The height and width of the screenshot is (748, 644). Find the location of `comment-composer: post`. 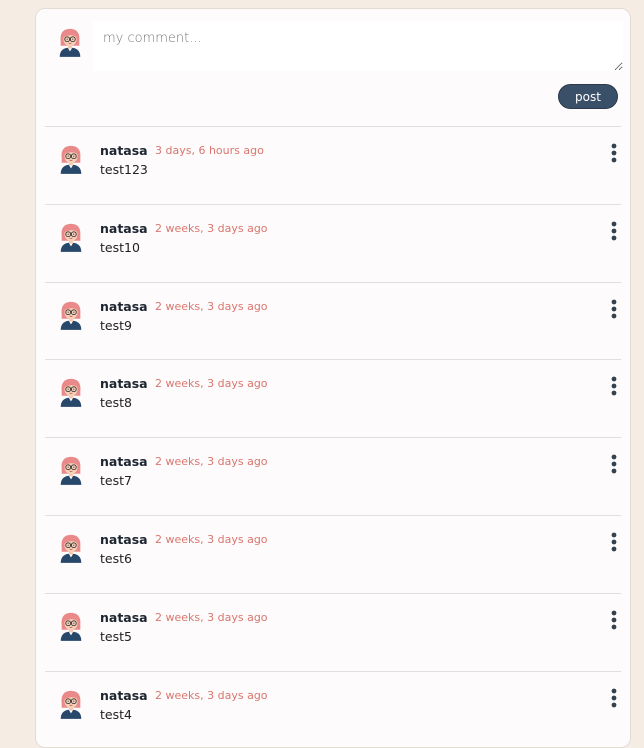

comment-composer: post is located at coordinates (333, 68).